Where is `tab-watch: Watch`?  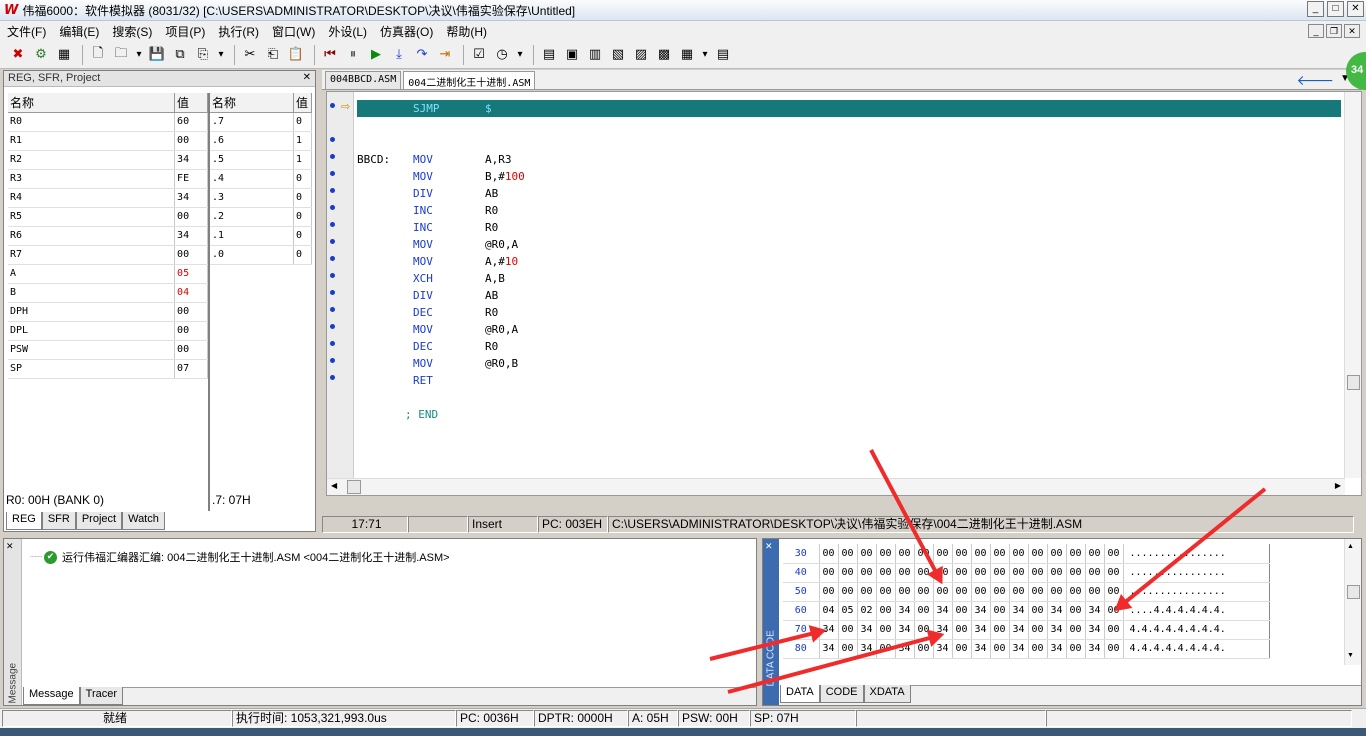 tab-watch: Watch is located at coordinates (143, 521).